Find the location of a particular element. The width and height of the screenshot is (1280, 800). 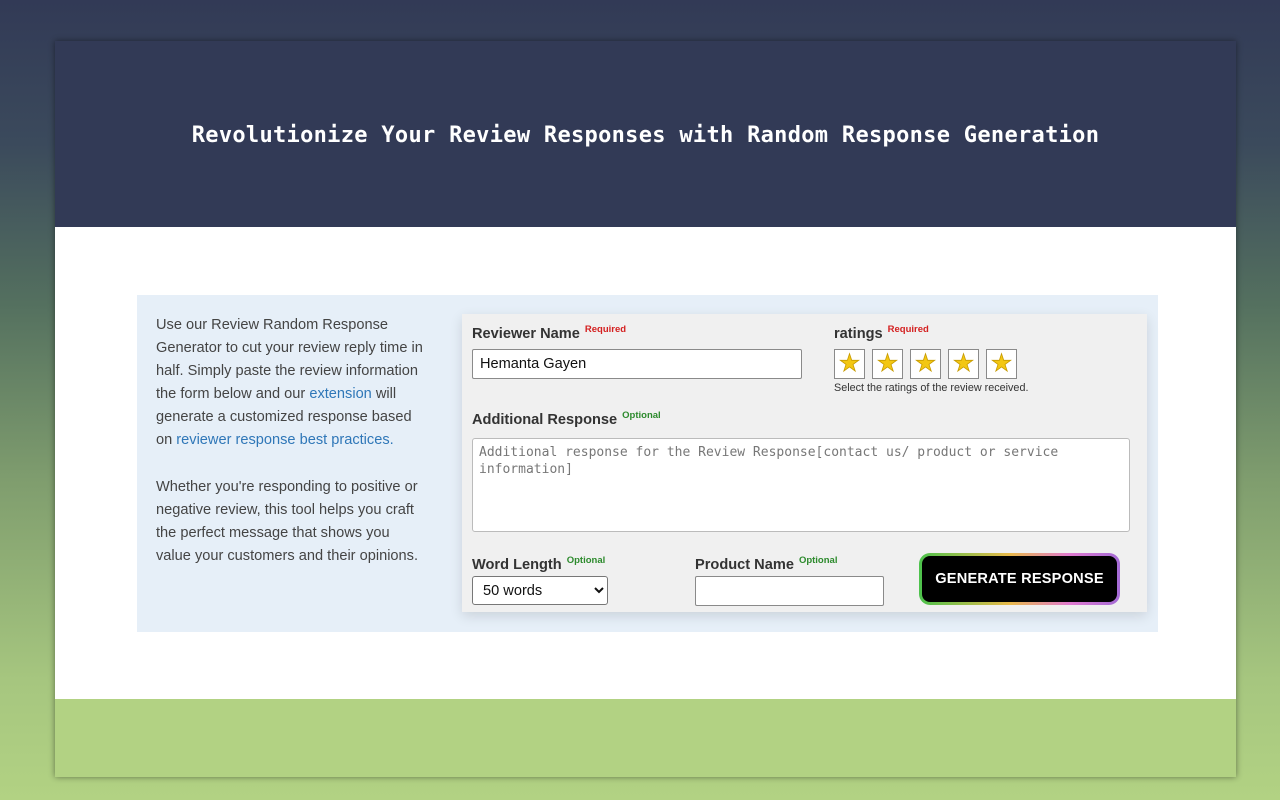

reviewer-name-label: Reviewer Name Required is located at coordinates (549, 333).